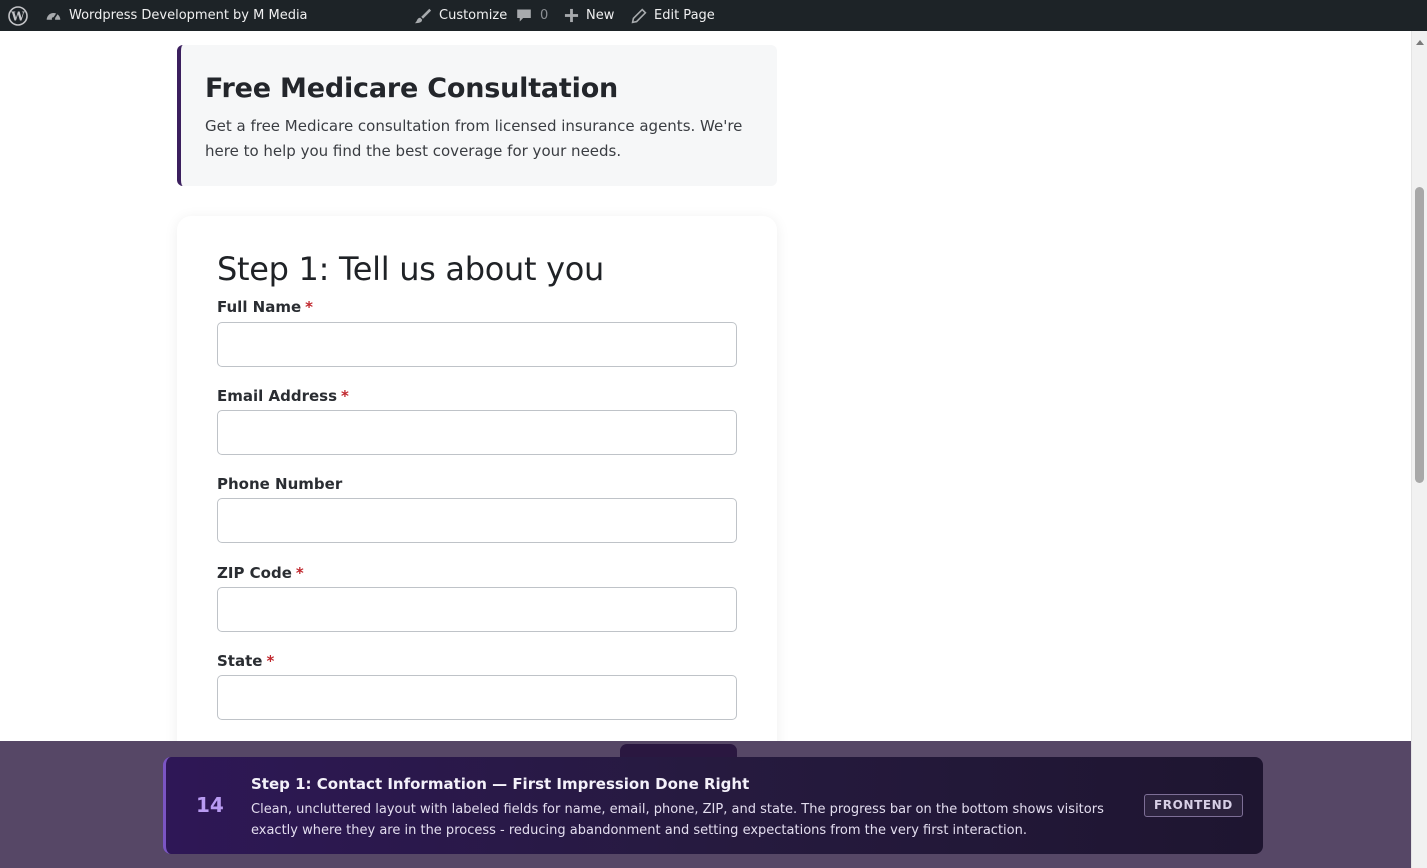 The height and width of the screenshot is (868, 1427). What do you see at coordinates (411, 269) in the screenshot?
I see `step-title: Step 1: Tell us about you` at bounding box center [411, 269].